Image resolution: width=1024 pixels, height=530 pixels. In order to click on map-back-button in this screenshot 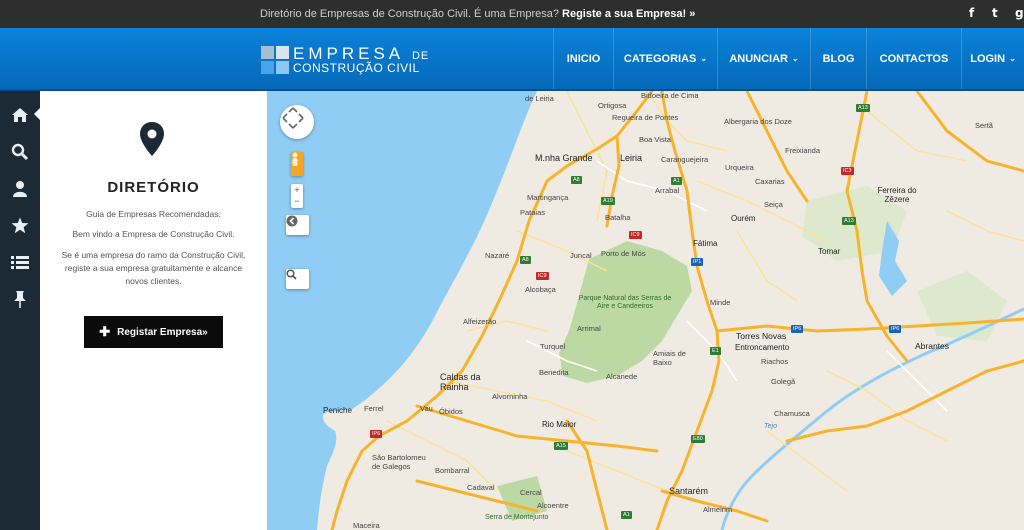, I will do `click(297, 225)`.